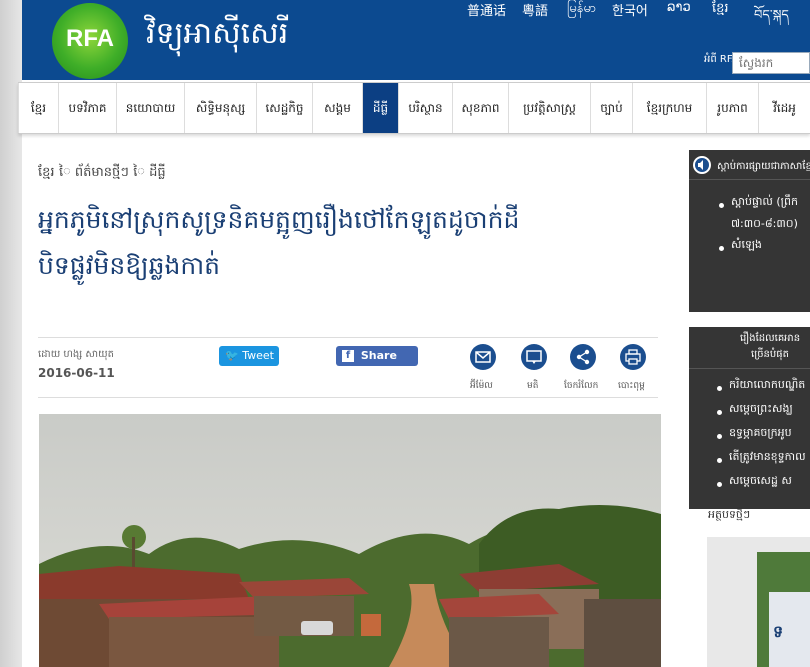  Describe the element at coordinates (669, 108) in the screenshot. I see `nav-khmer-rouge: ខ្មែរក្រហម` at that location.